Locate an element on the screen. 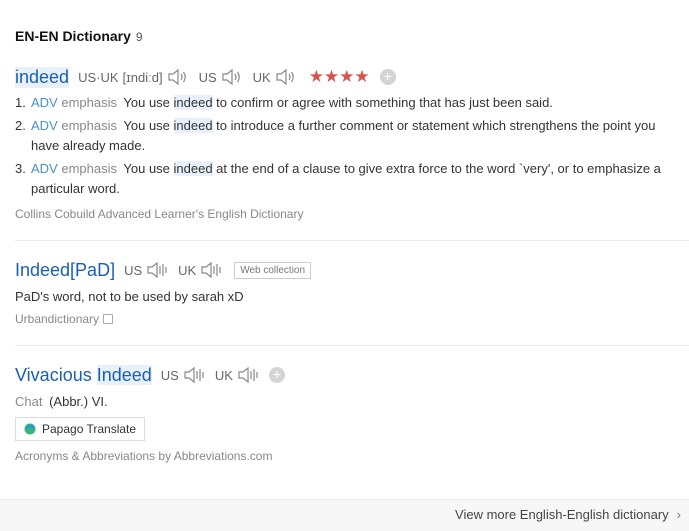  pron-label: US·UK is located at coordinates (98, 77).